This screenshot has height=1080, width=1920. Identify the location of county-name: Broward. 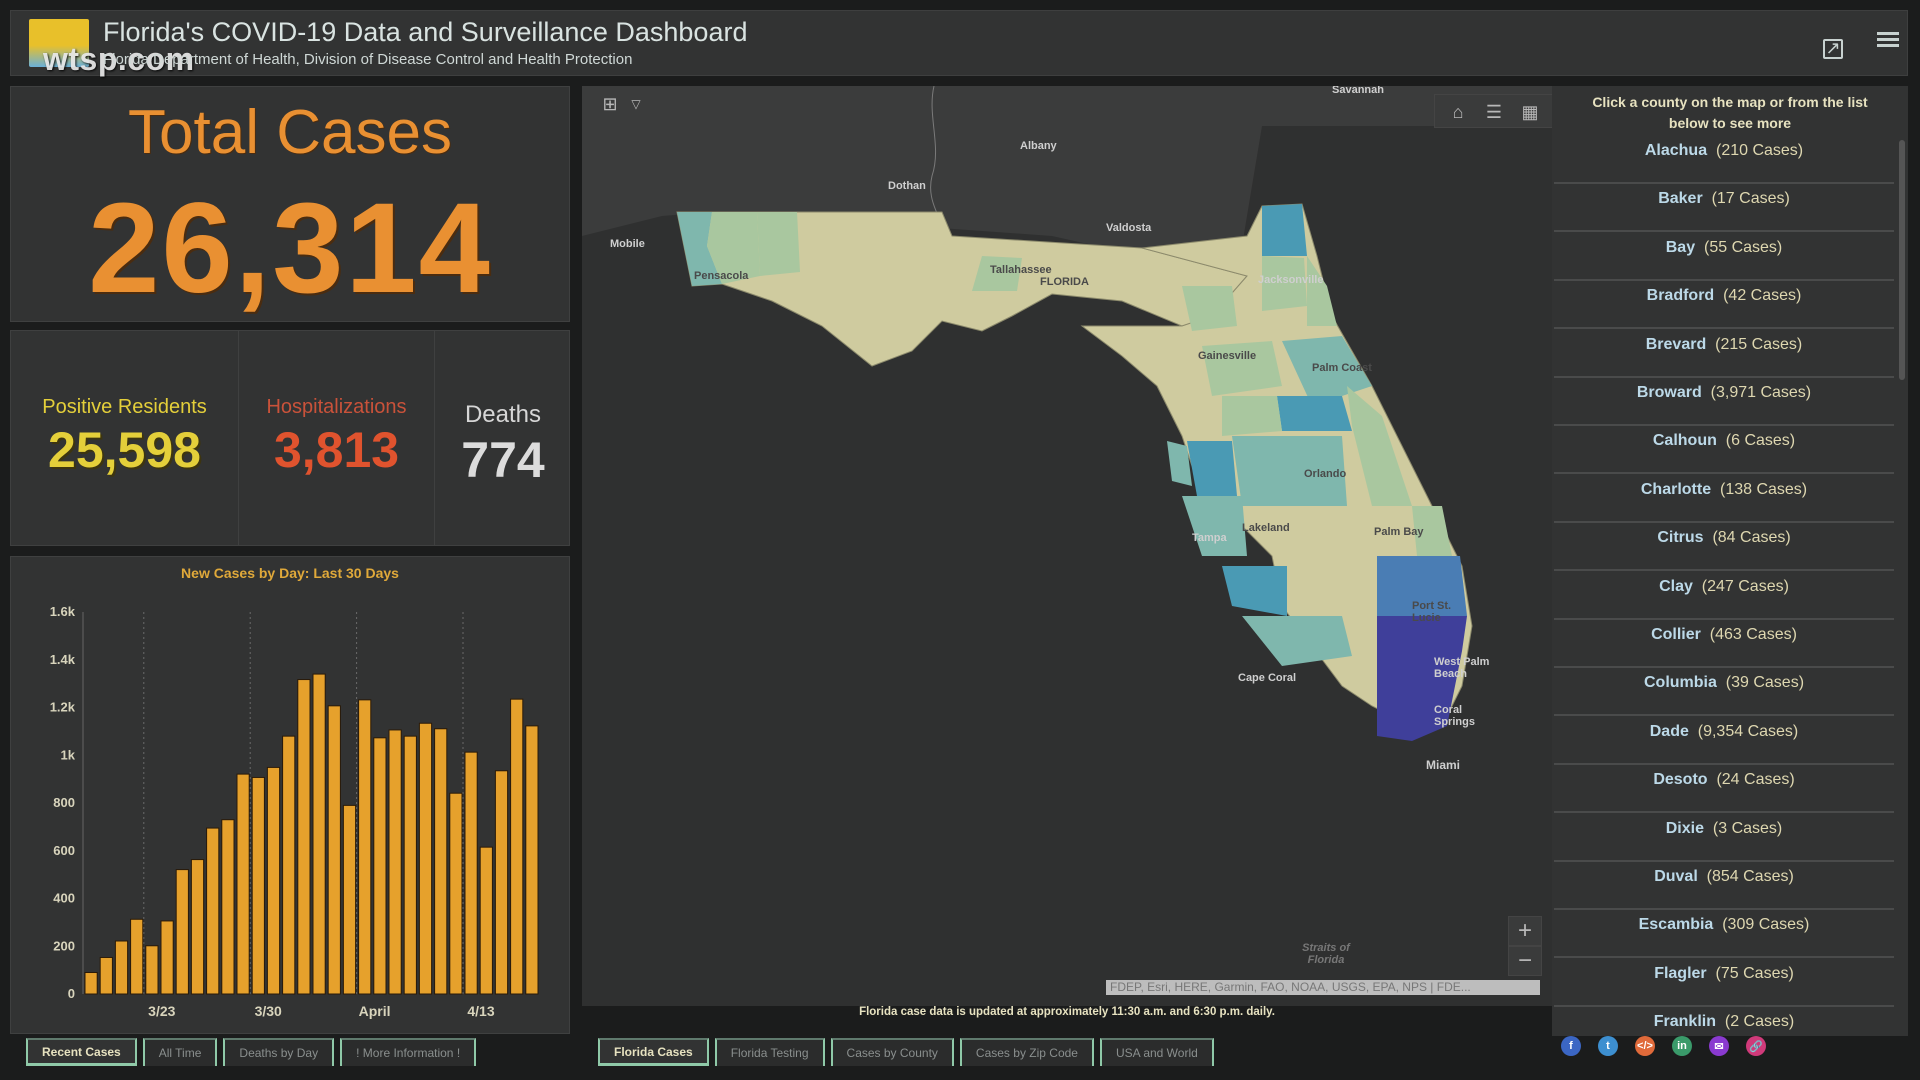
(1669, 392).